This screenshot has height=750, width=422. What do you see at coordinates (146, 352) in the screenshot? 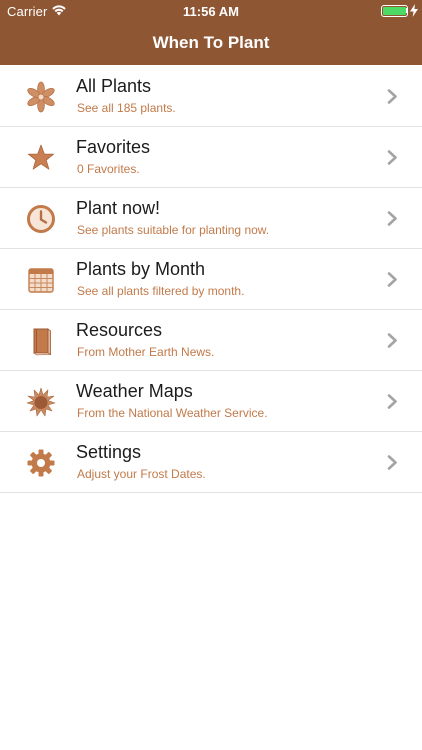
I see `menu-item-subtitle: From Mother Earth News.` at bounding box center [146, 352].